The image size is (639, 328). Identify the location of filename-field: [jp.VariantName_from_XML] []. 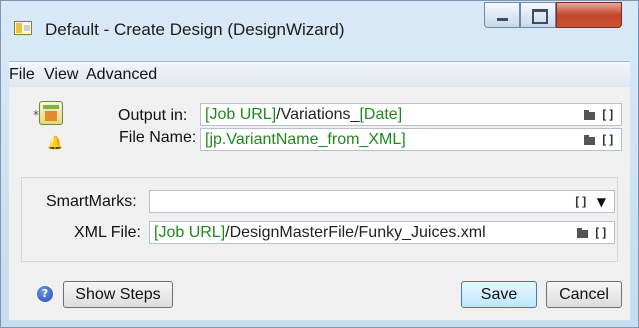
(411, 139).